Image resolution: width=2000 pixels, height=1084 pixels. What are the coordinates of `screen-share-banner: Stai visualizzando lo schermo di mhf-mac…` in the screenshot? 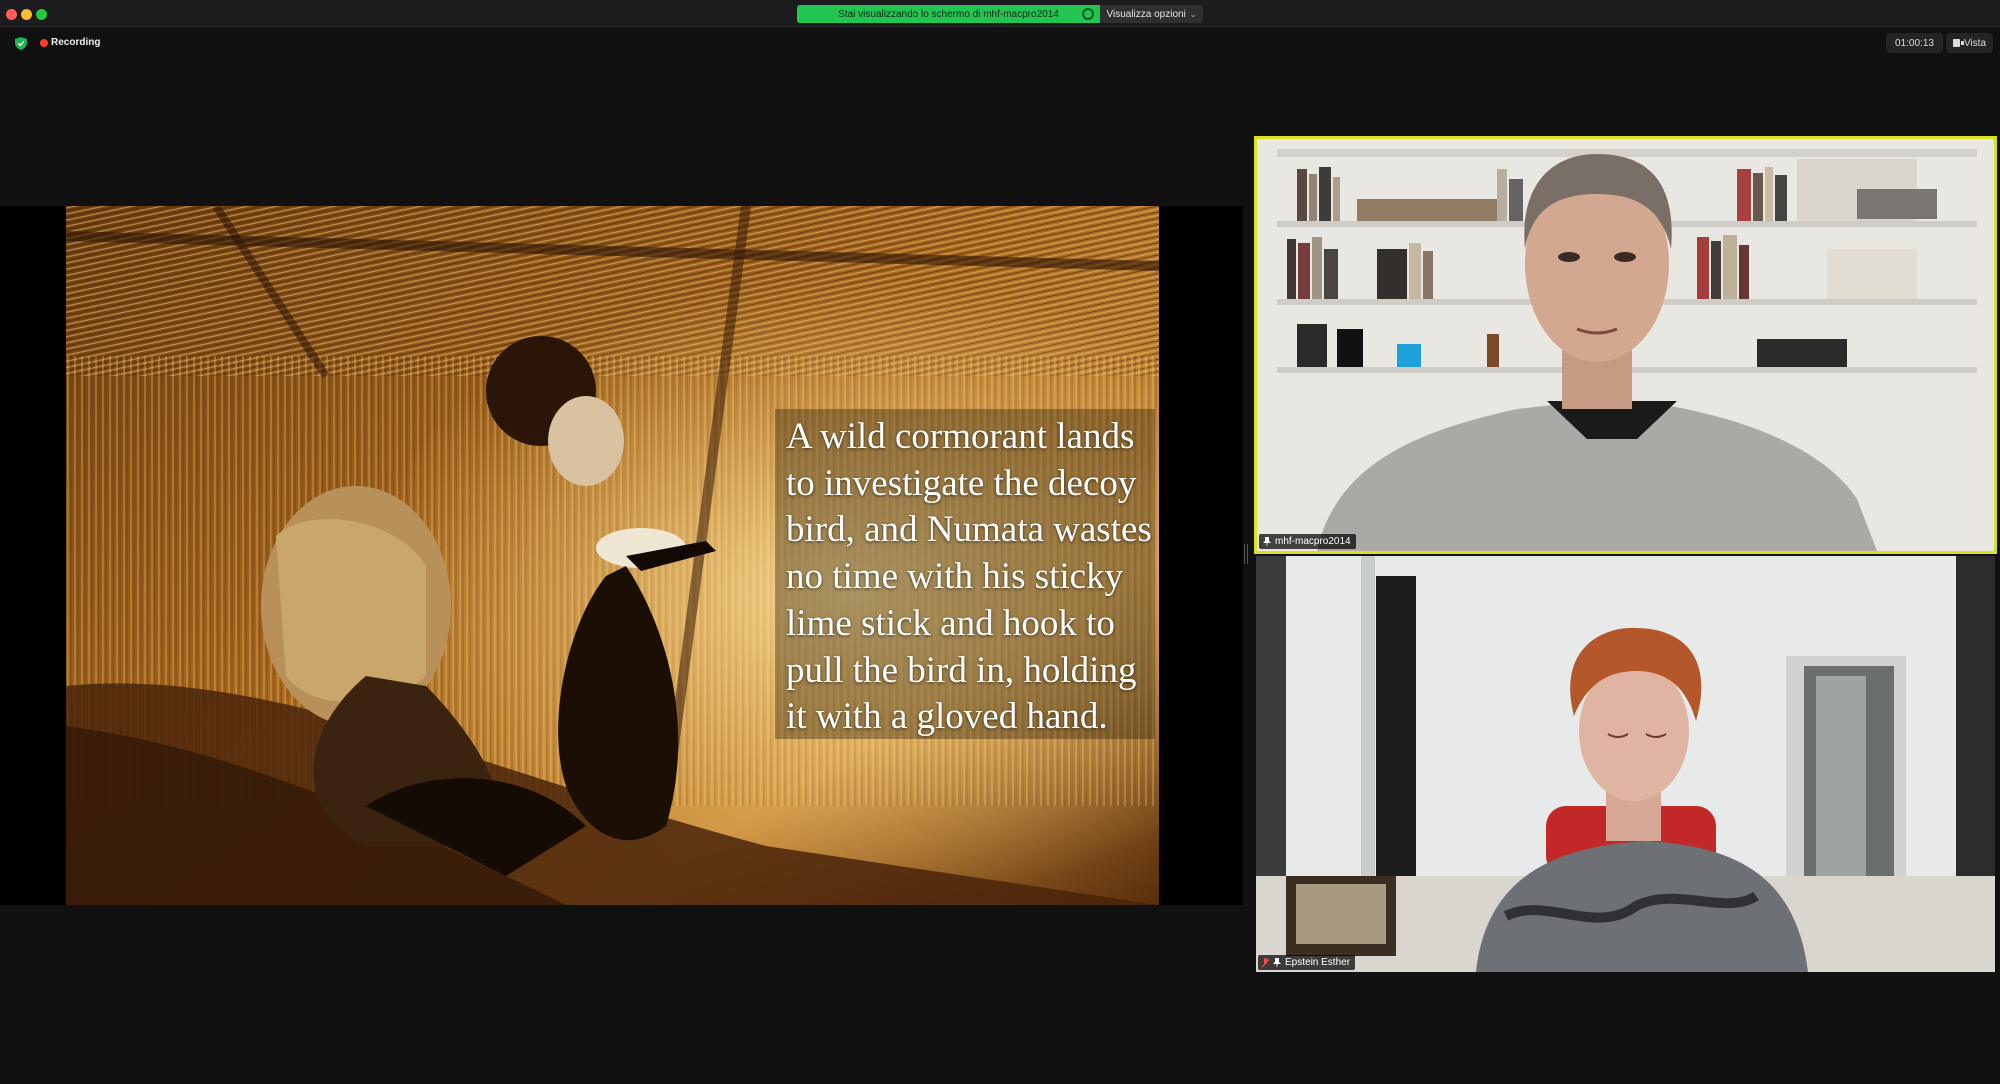 It's located at (948, 14).